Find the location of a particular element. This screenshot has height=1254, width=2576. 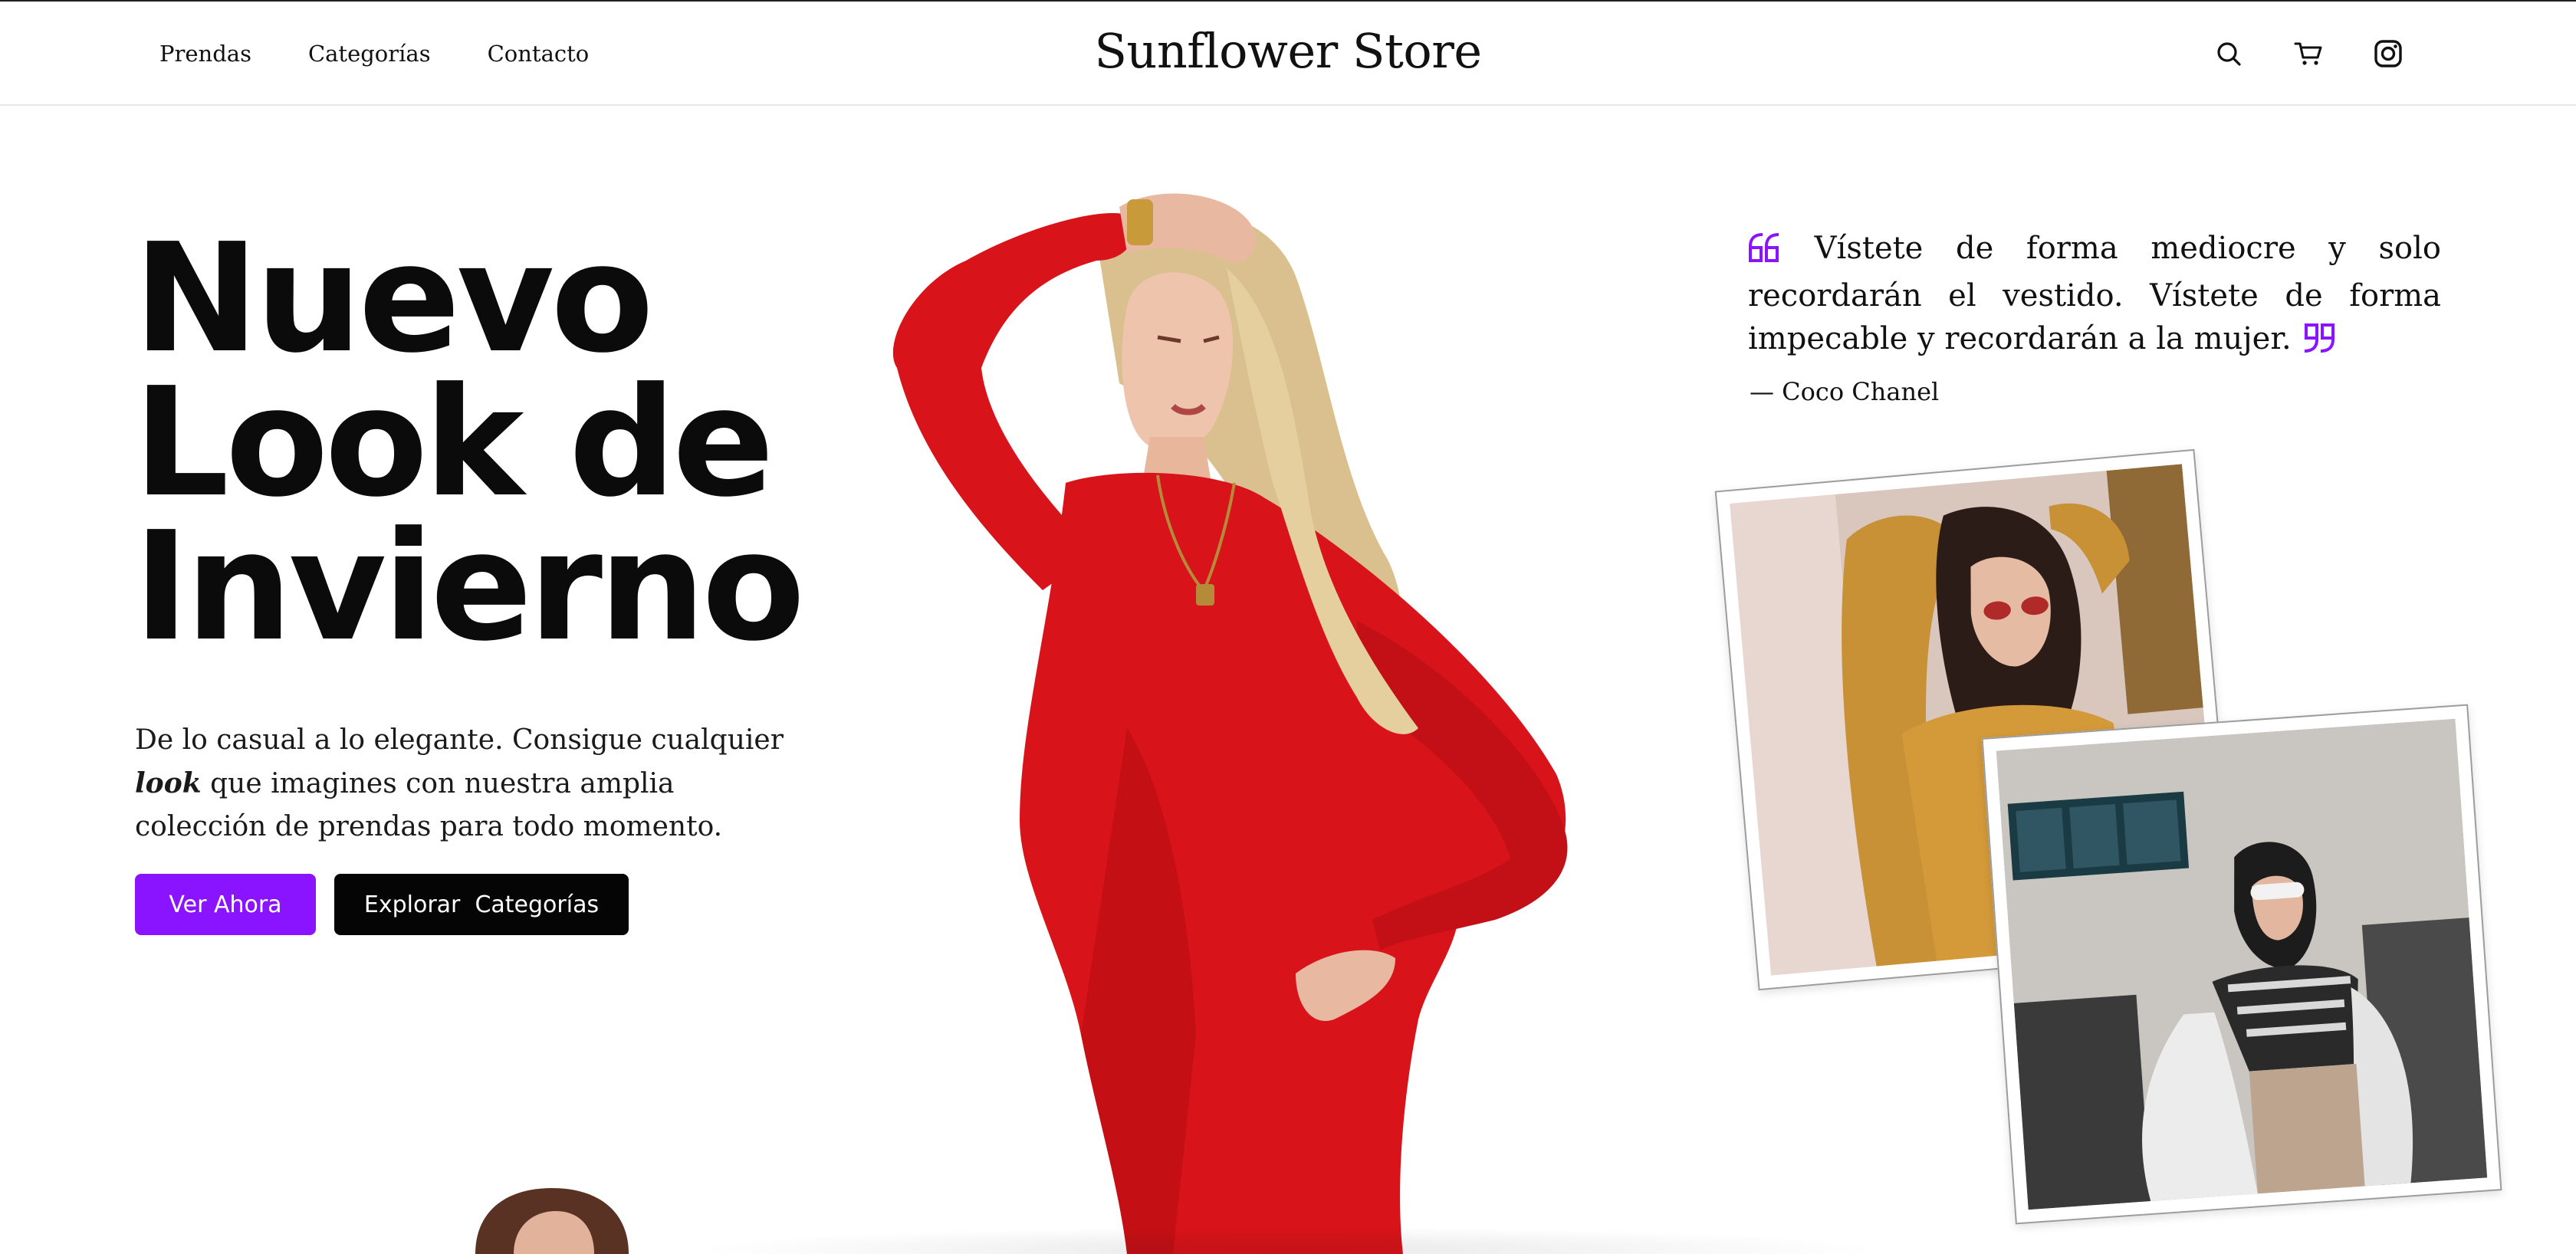

brand-logo: Sunflower Store is located at coordinates (1288, 51).